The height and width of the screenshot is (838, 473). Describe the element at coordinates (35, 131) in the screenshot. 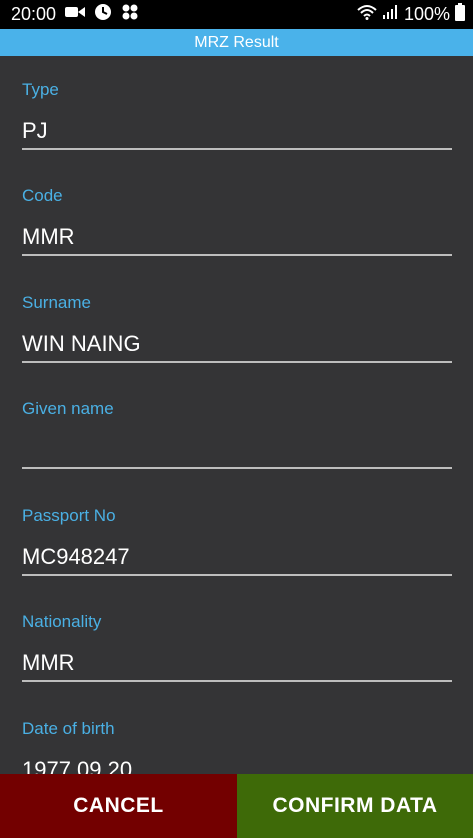

I see `type-input: PJ` at that location.